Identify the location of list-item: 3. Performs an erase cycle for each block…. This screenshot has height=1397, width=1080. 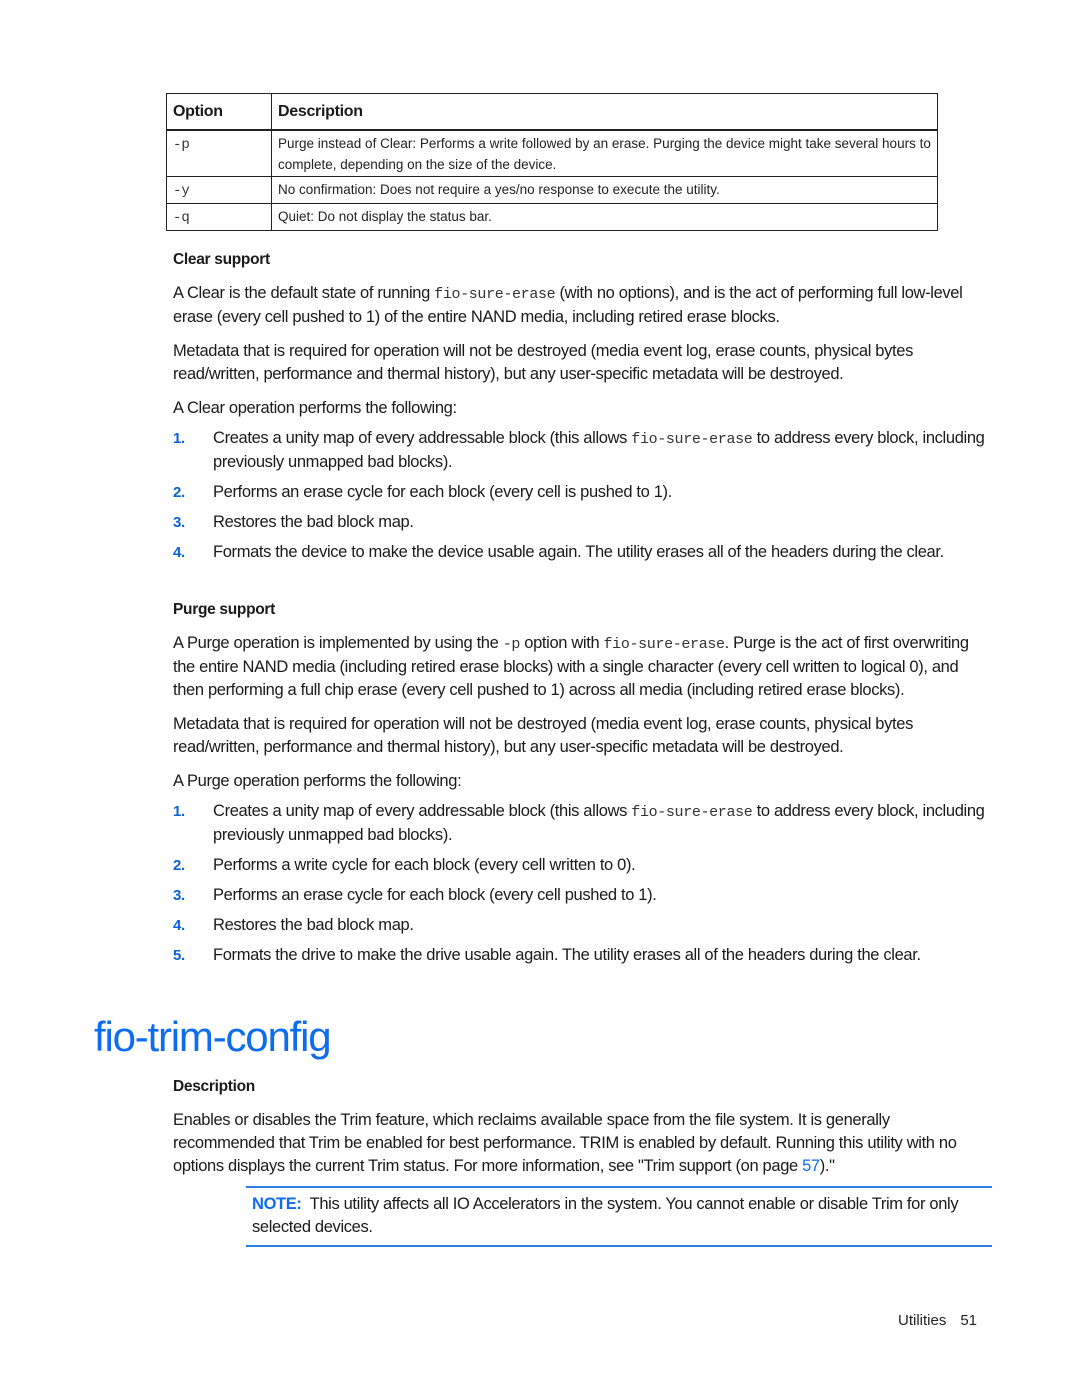
(580, 895).